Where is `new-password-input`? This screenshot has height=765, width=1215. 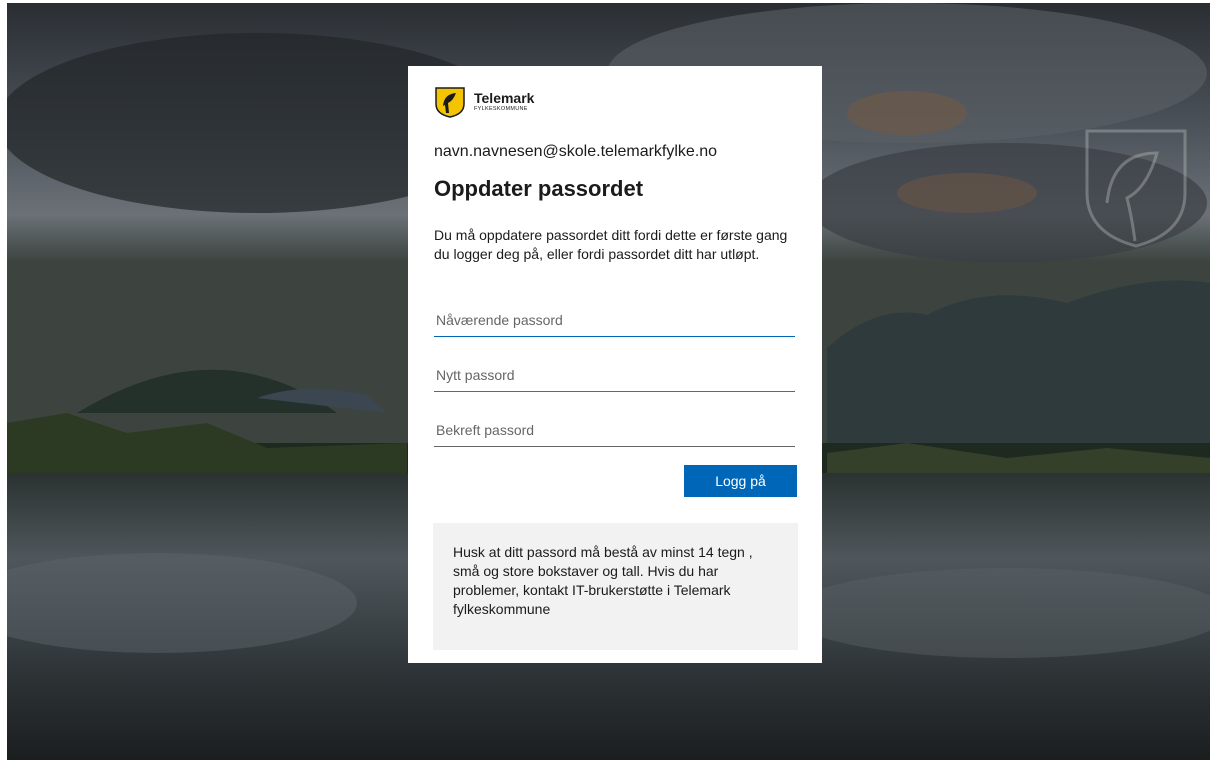
new-password-input is located at coordinates (614, 375).